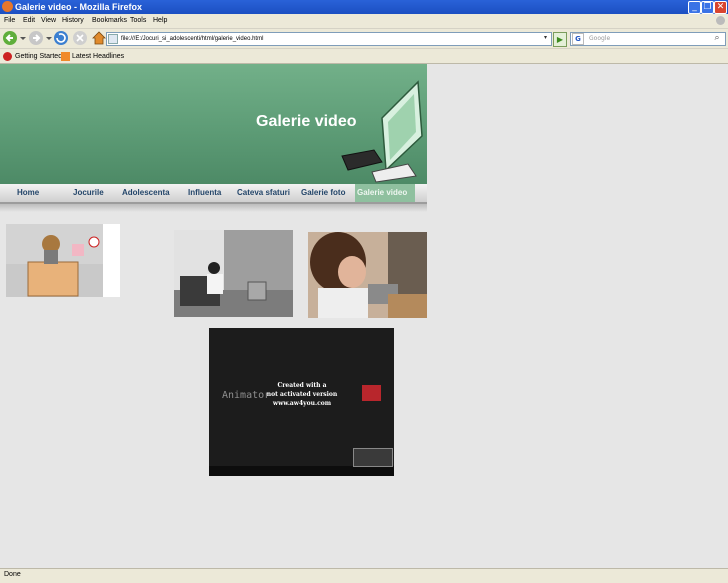  Describe the element at coordinates (707, 7) in the screenshot. I see `maximize-button: ❐` at that location.